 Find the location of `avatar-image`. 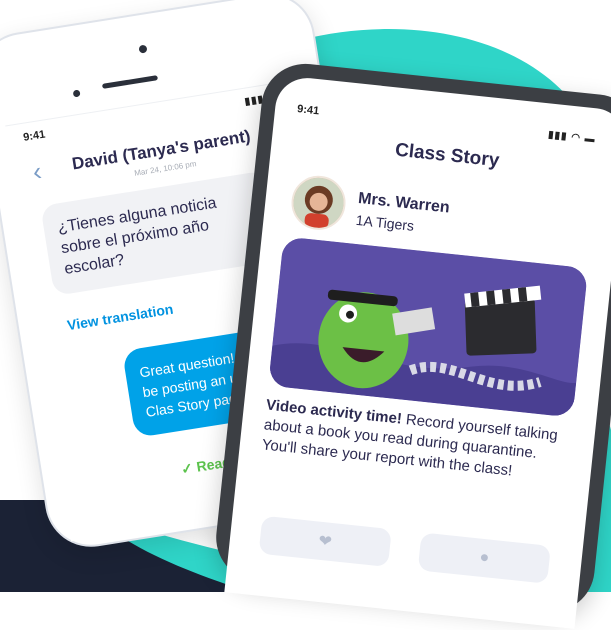

avatar-image is located at coordinates (319, 203).